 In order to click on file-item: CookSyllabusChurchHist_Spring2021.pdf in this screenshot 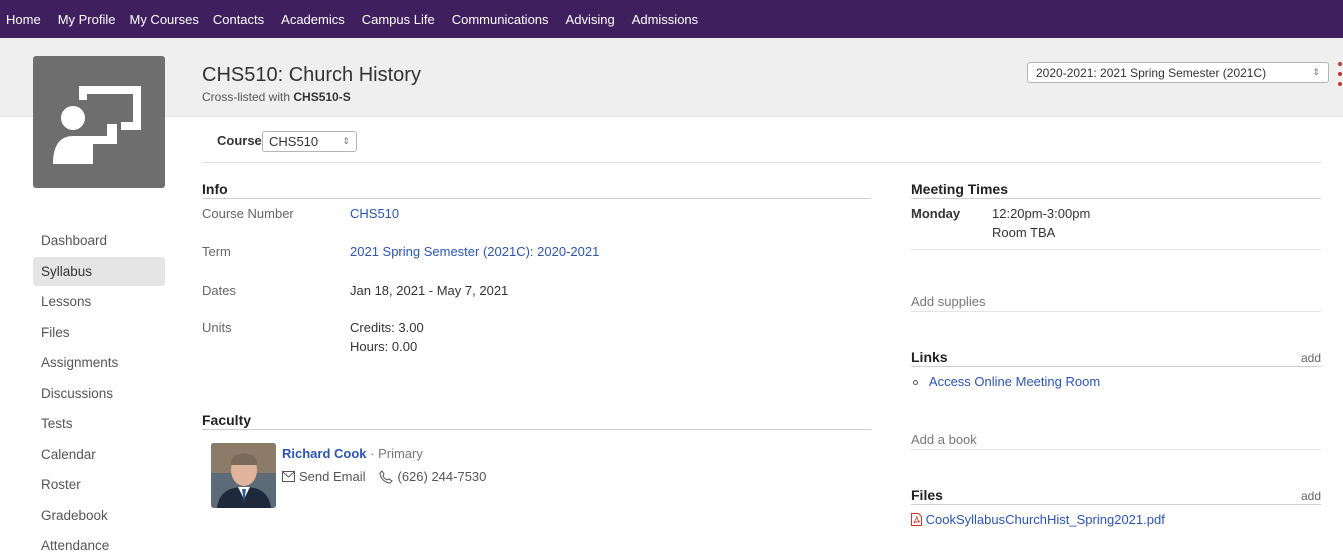, I will do `click(1038, 519)`.